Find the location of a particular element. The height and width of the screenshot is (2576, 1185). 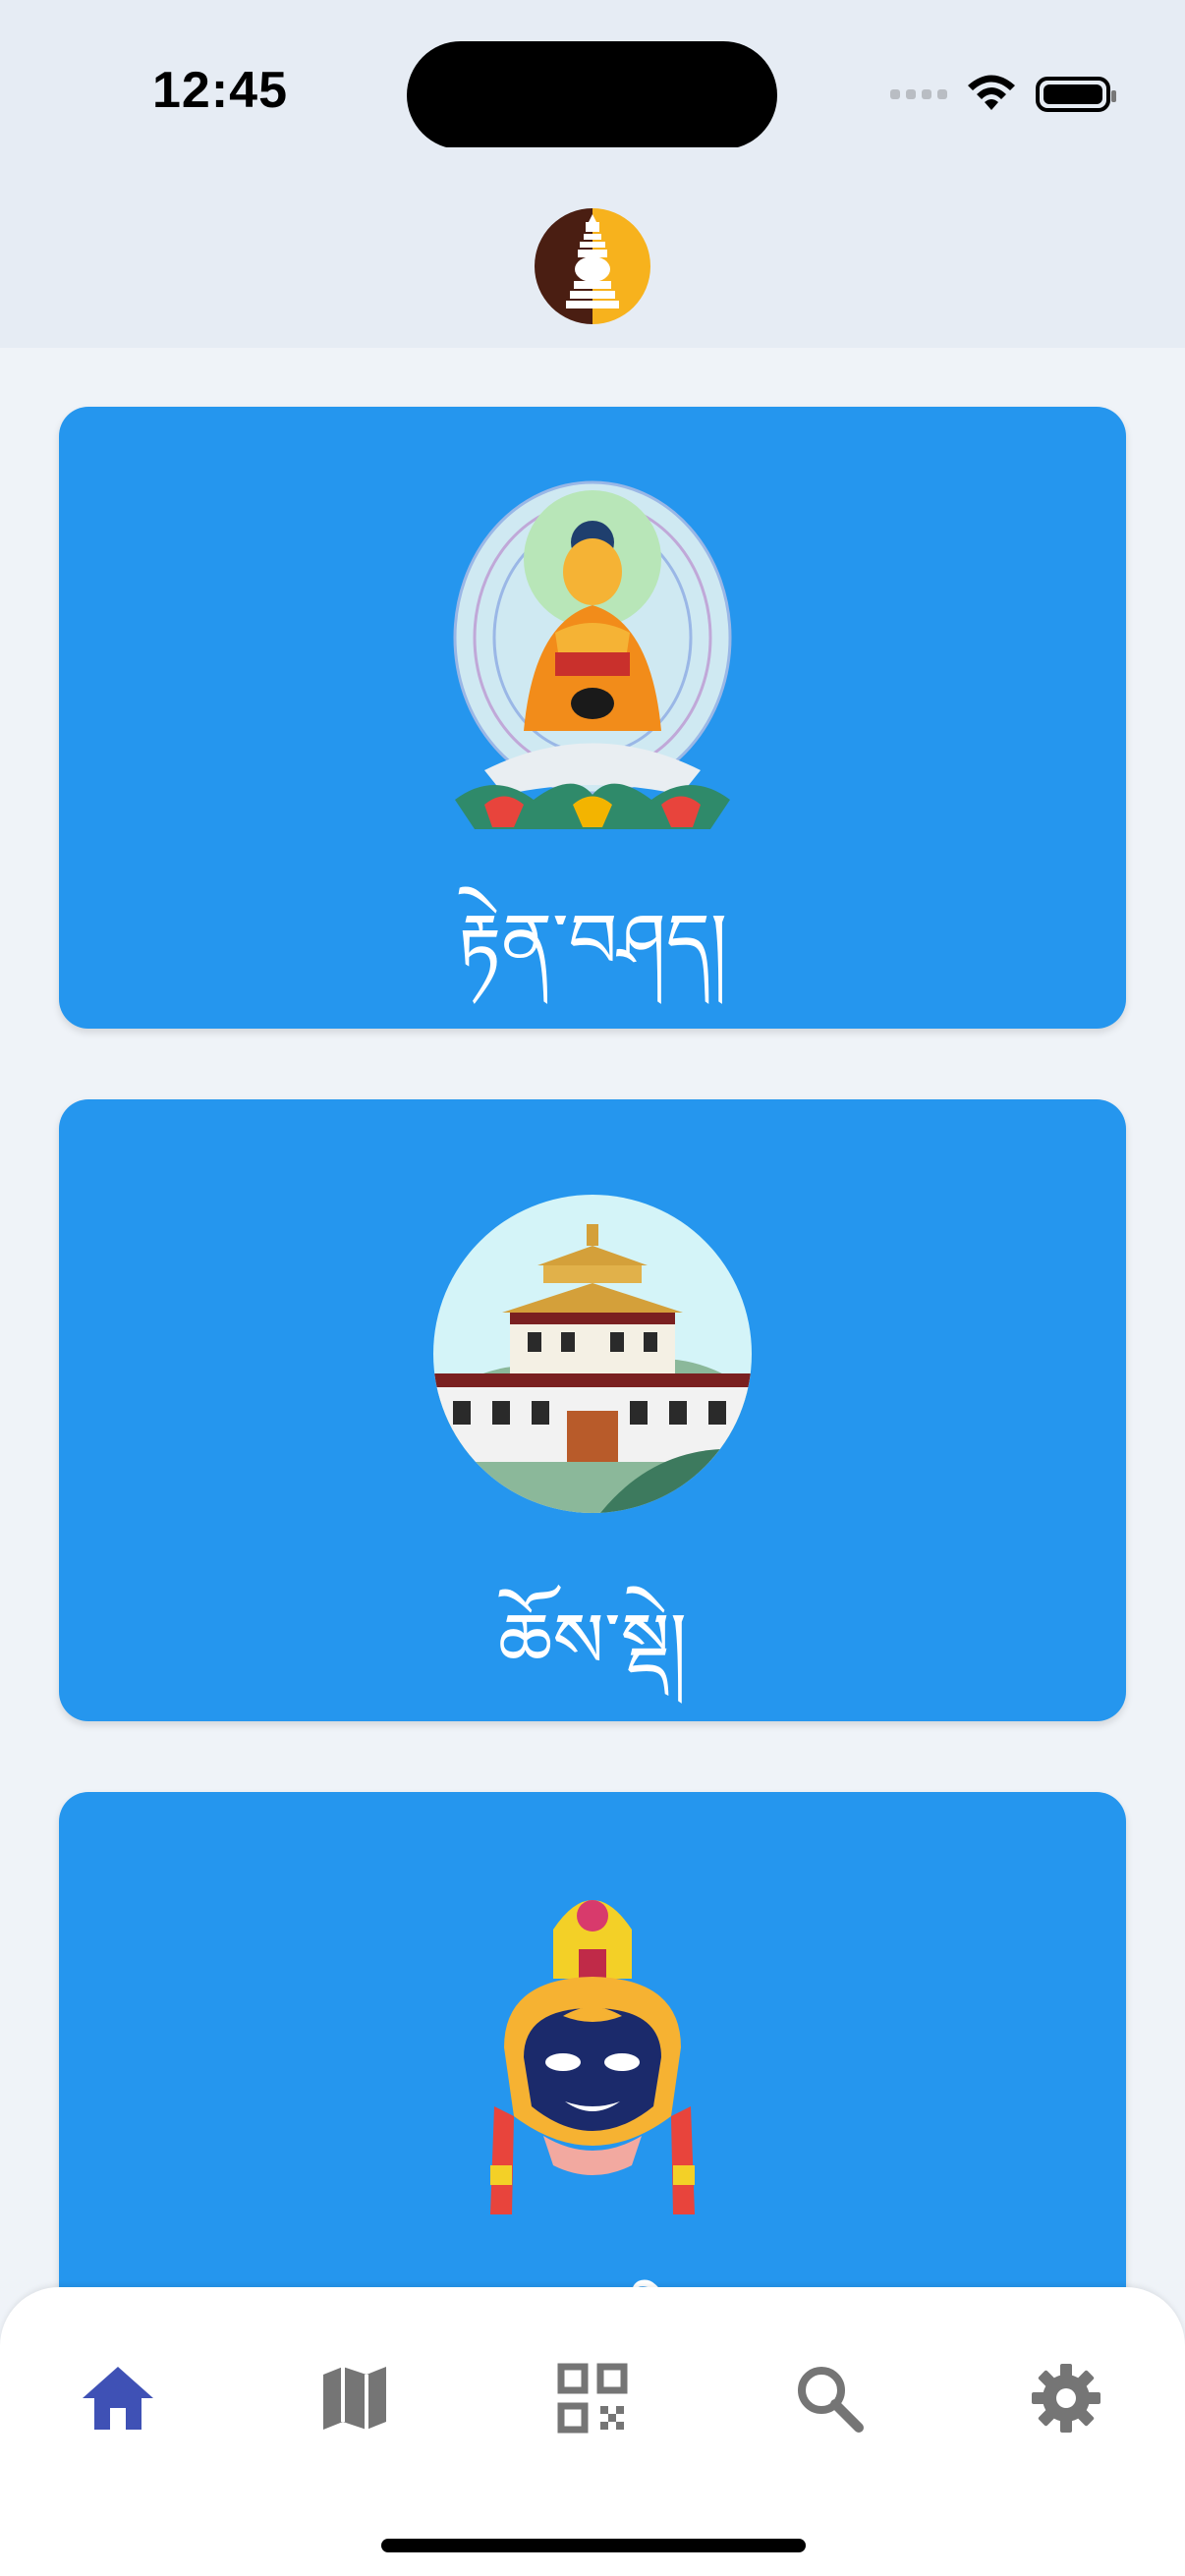

nav-search is located at coordinates (830, 2398).